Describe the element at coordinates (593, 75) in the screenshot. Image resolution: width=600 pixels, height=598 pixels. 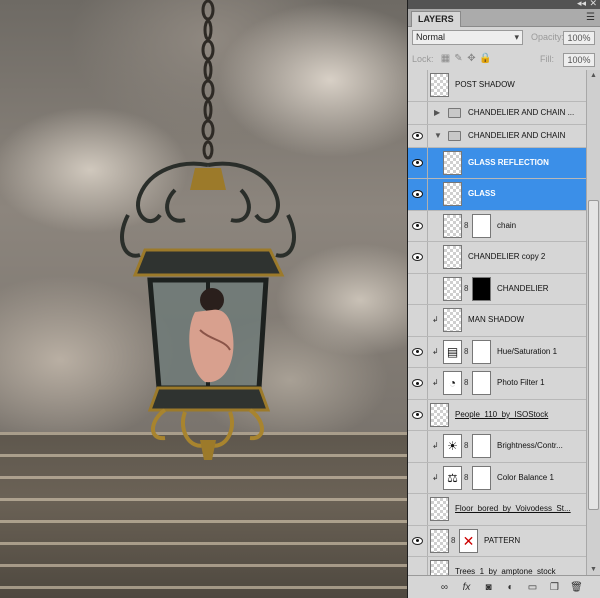
I see `scroll-up-icon: ▲` at that location.